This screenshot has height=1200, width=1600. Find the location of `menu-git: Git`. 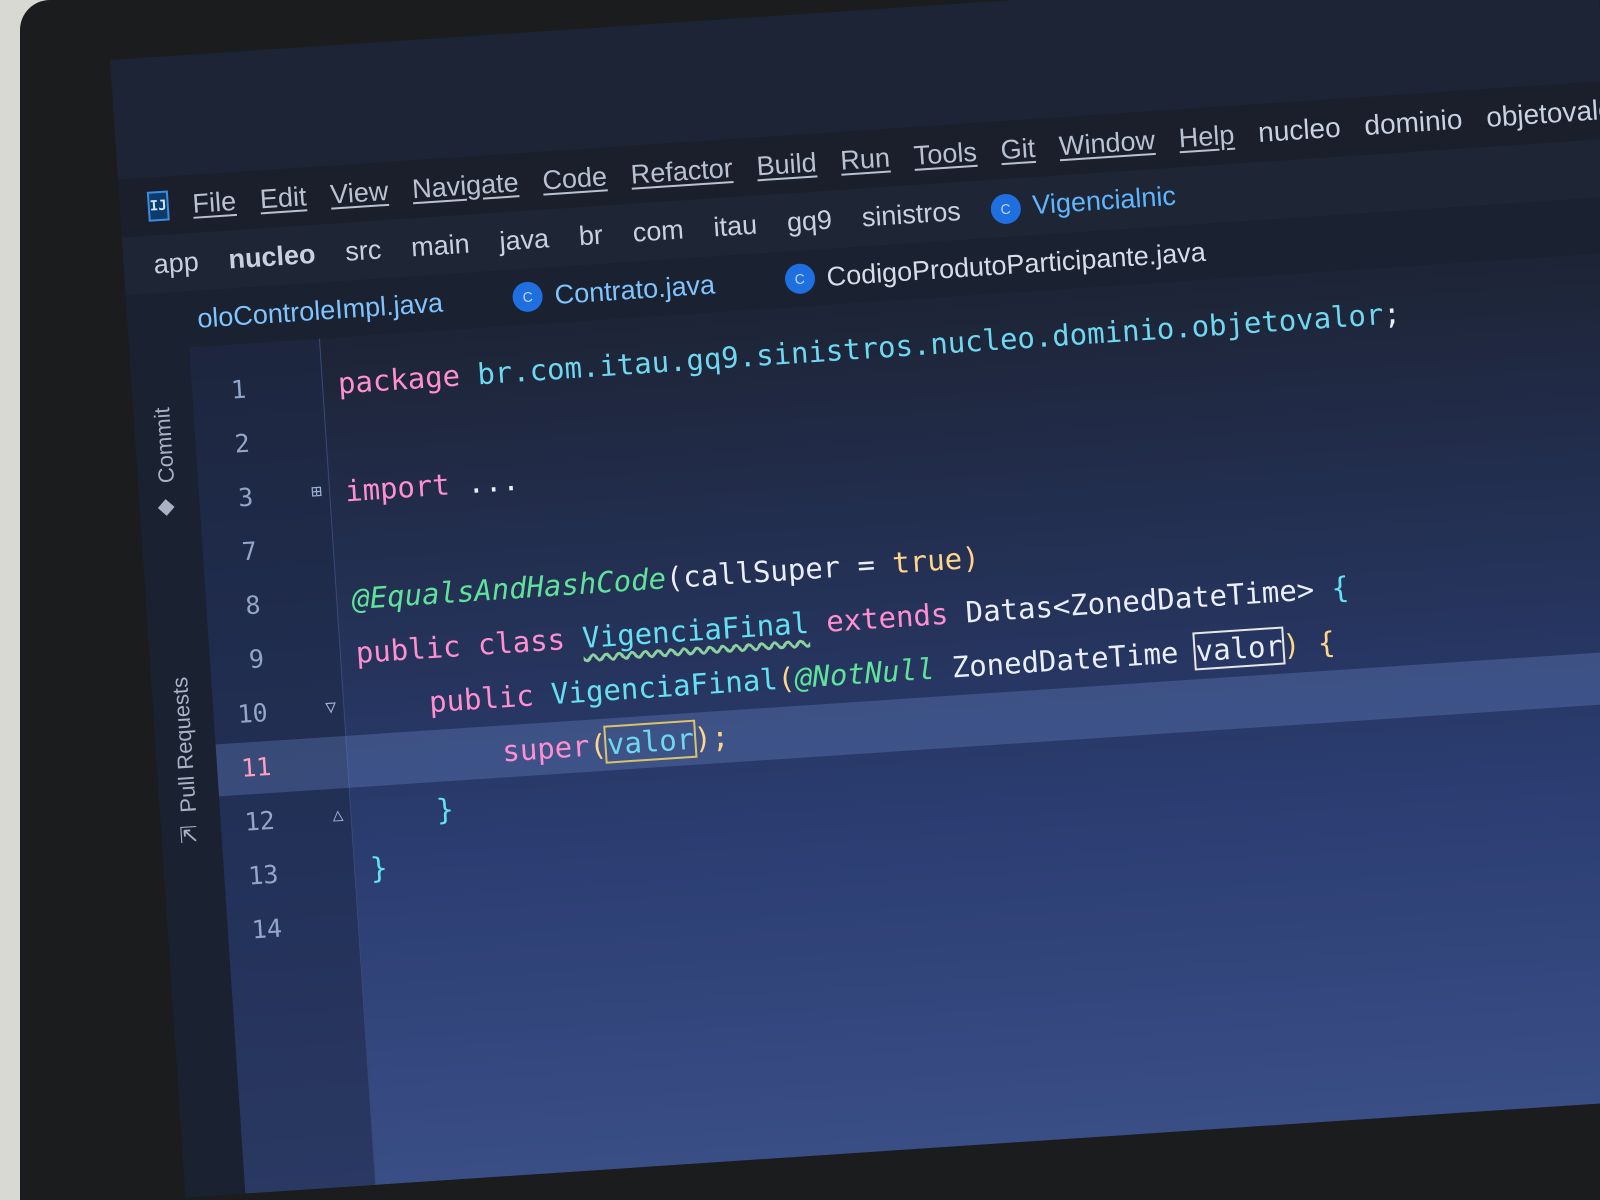

menu-git: Git is located at coordinates (1018, 148).